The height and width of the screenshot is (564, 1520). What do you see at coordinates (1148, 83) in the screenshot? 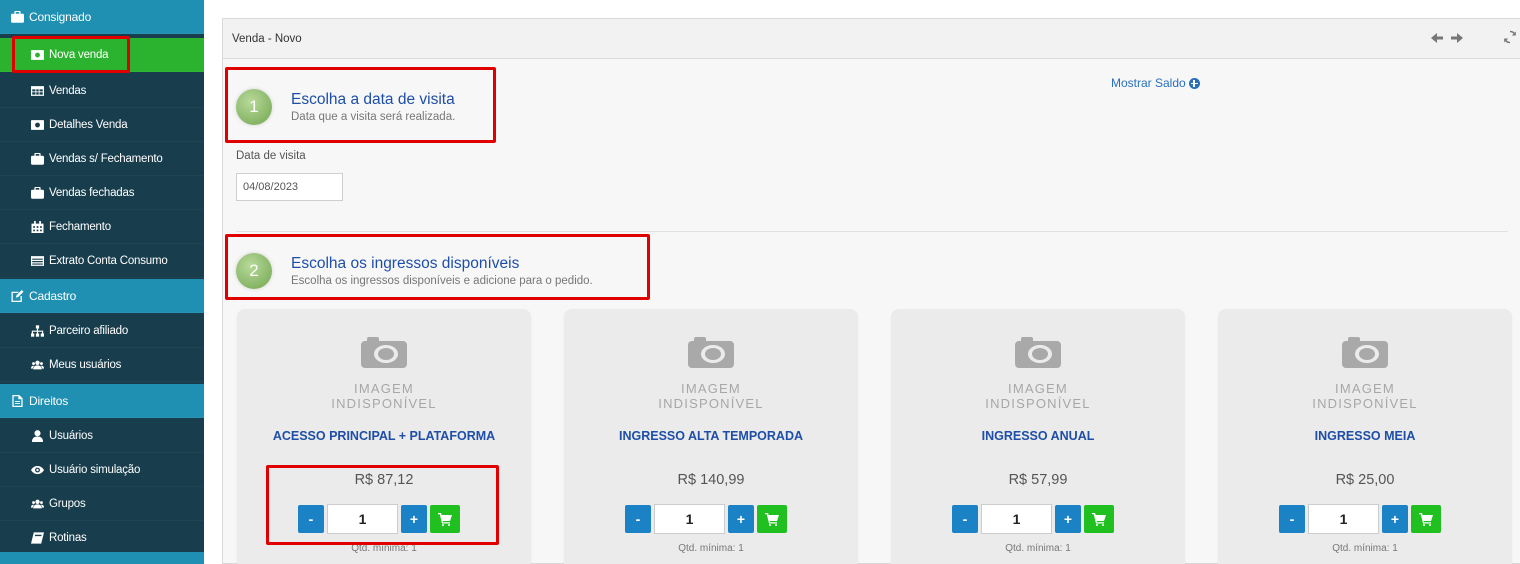
I see `mostrar-saldo-label: Mostrar Saldo` at bounding box center [1148, 83].